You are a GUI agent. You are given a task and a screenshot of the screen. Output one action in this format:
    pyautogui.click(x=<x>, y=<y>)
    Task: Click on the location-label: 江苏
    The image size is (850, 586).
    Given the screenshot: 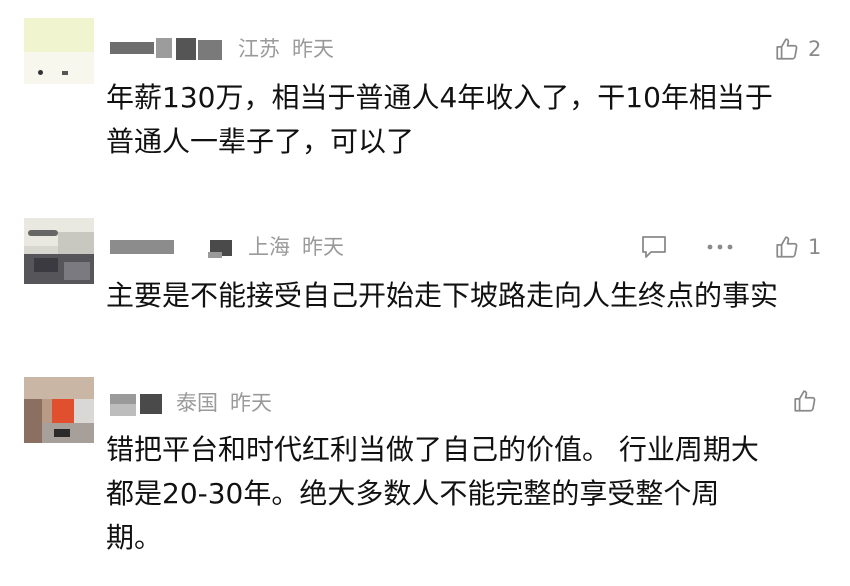 What is the action you would take?
    pyautogui.click(x=259, y=49)
    